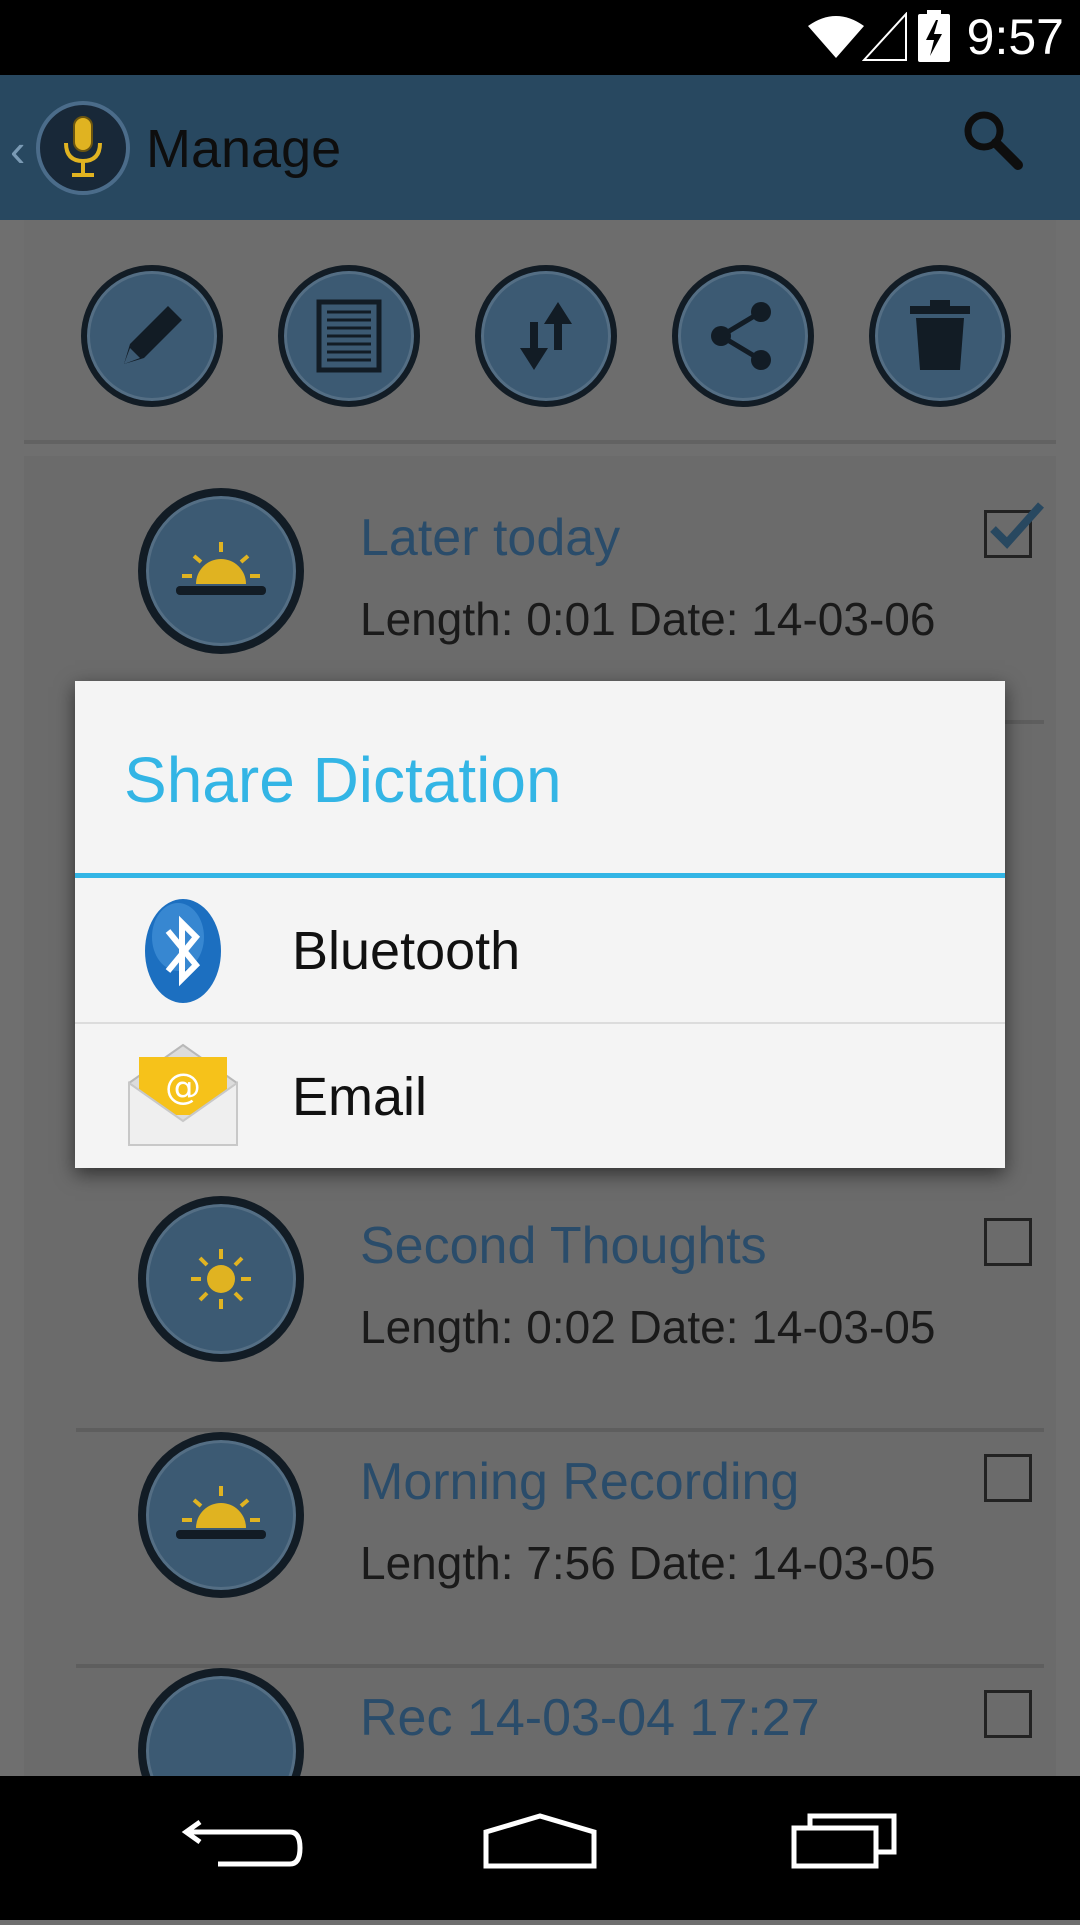 This screenshot has height=1925, width=1080. I want to click on sort-arrows-icon, so click(546, 336).